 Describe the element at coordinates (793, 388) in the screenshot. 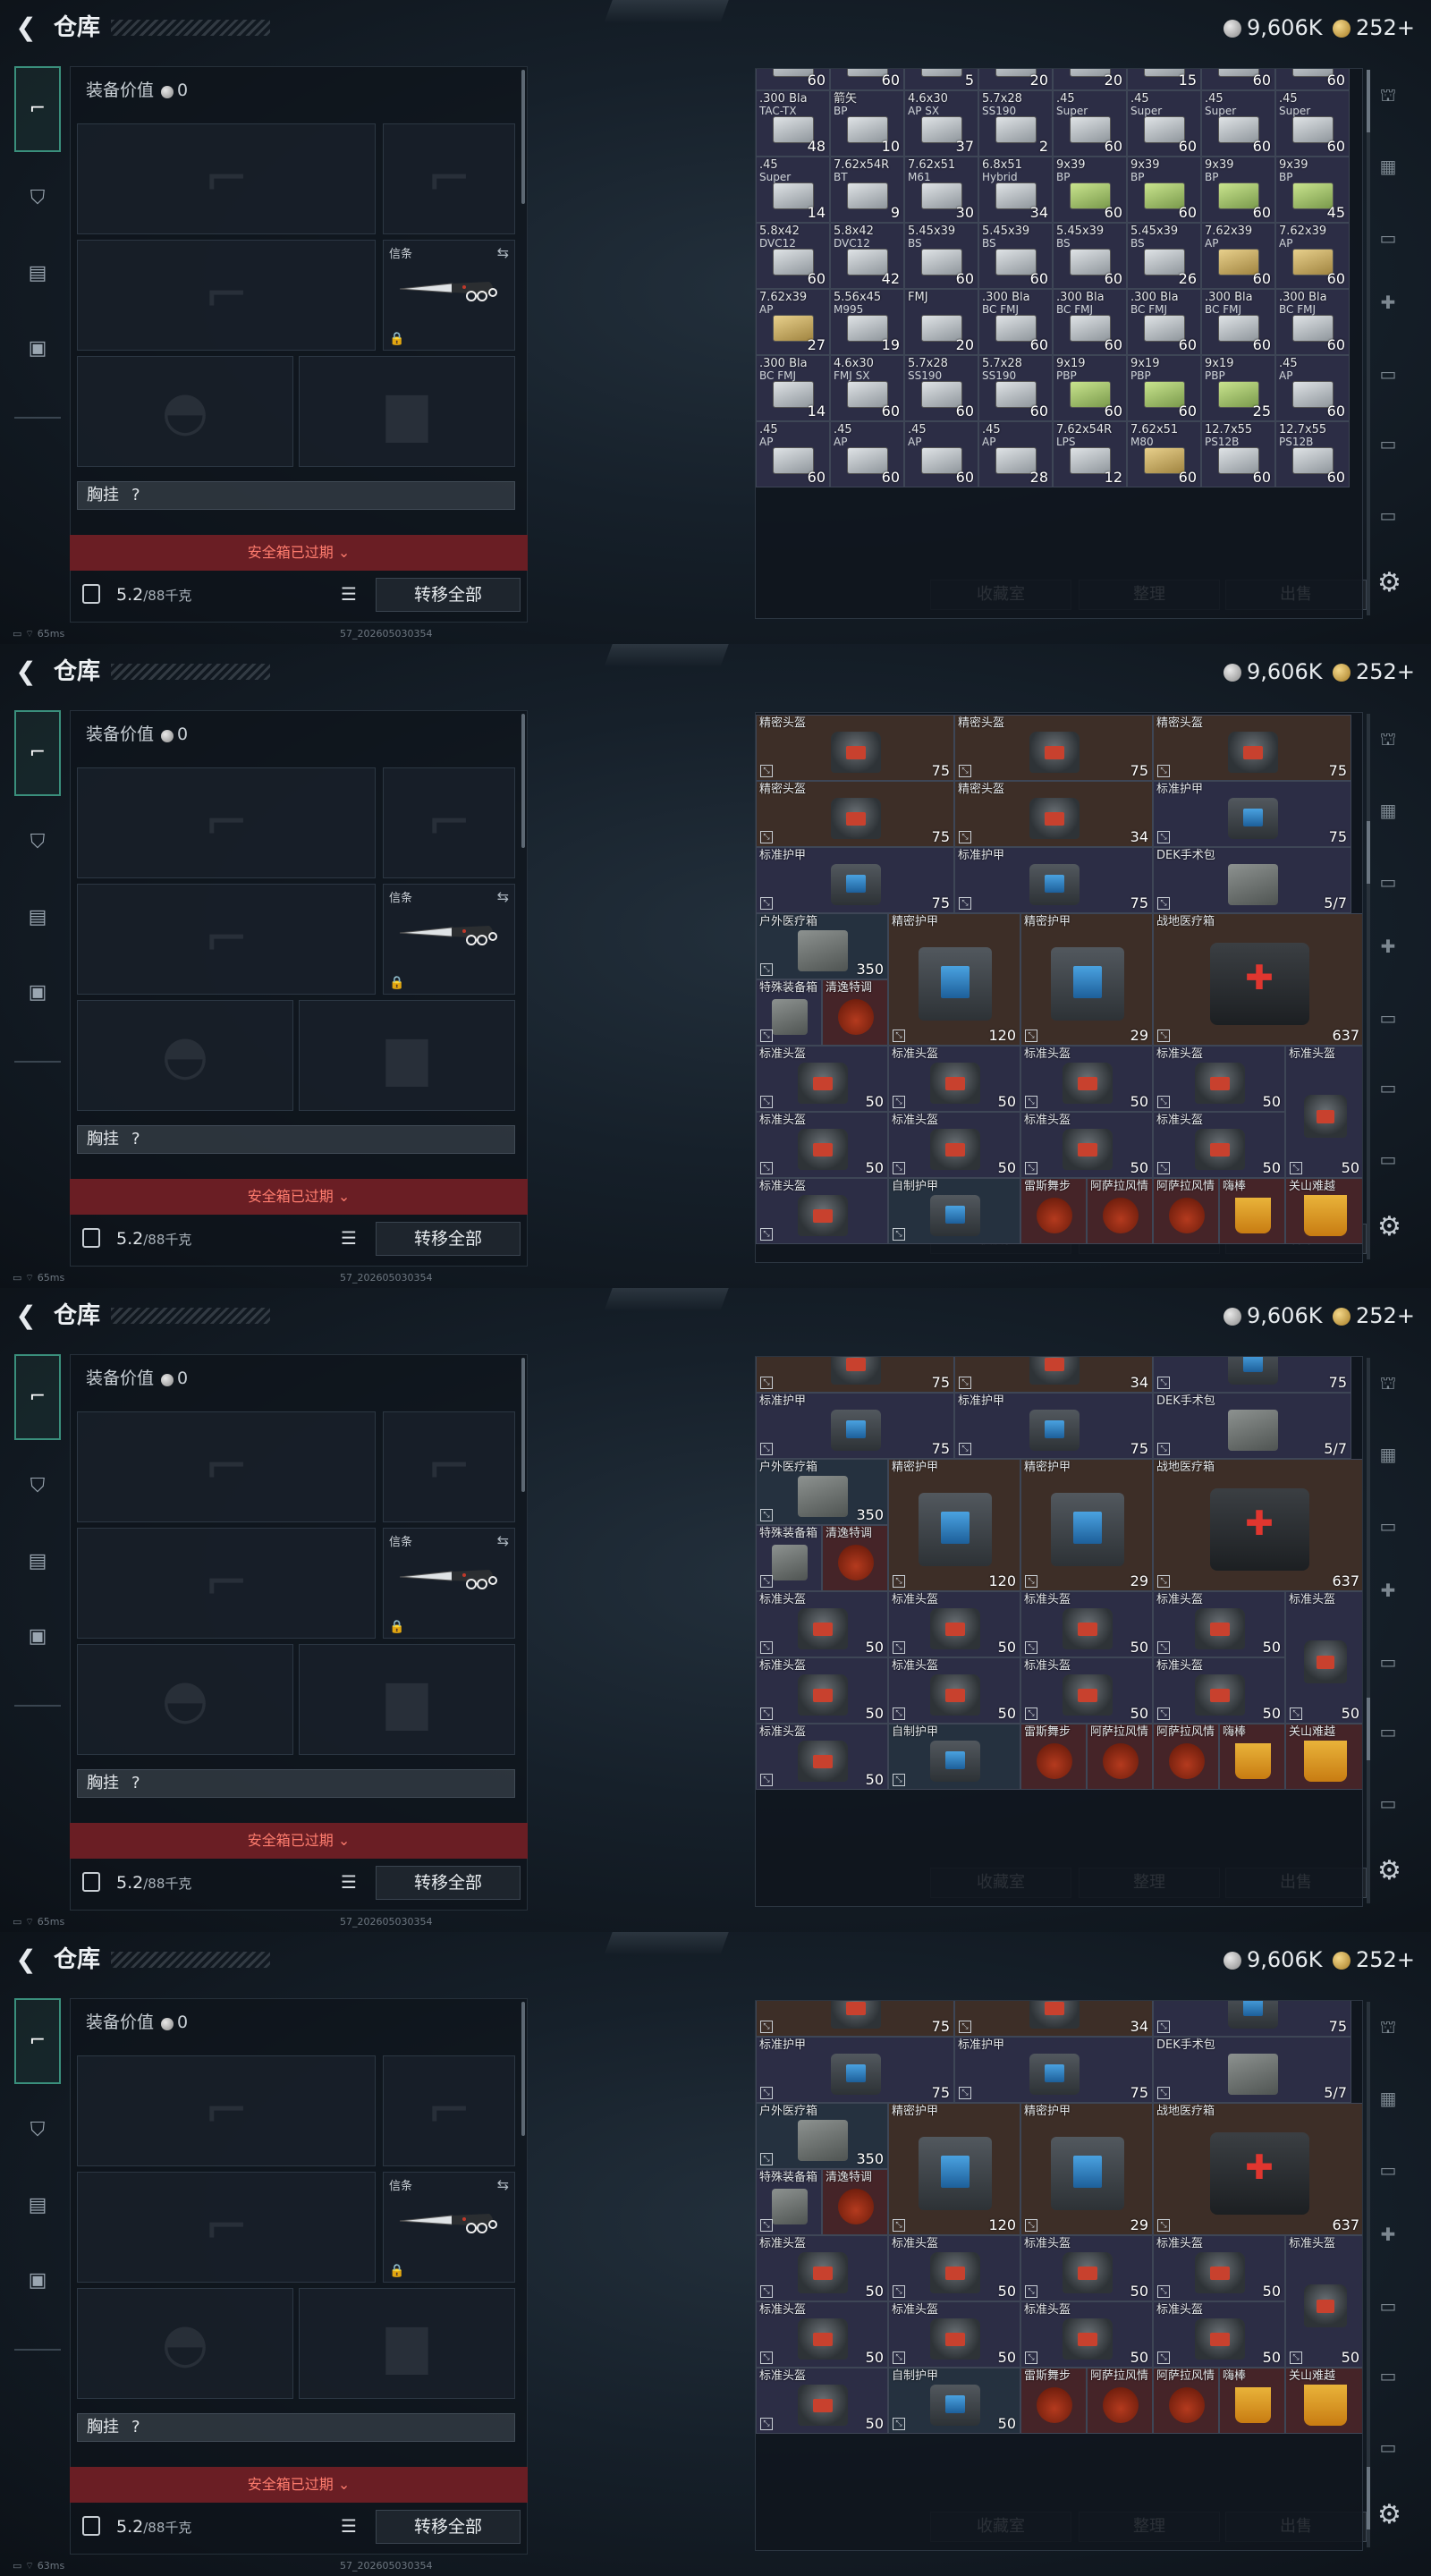

I see `ammo-item: .300 Bla BC FMJ 14` at that location.